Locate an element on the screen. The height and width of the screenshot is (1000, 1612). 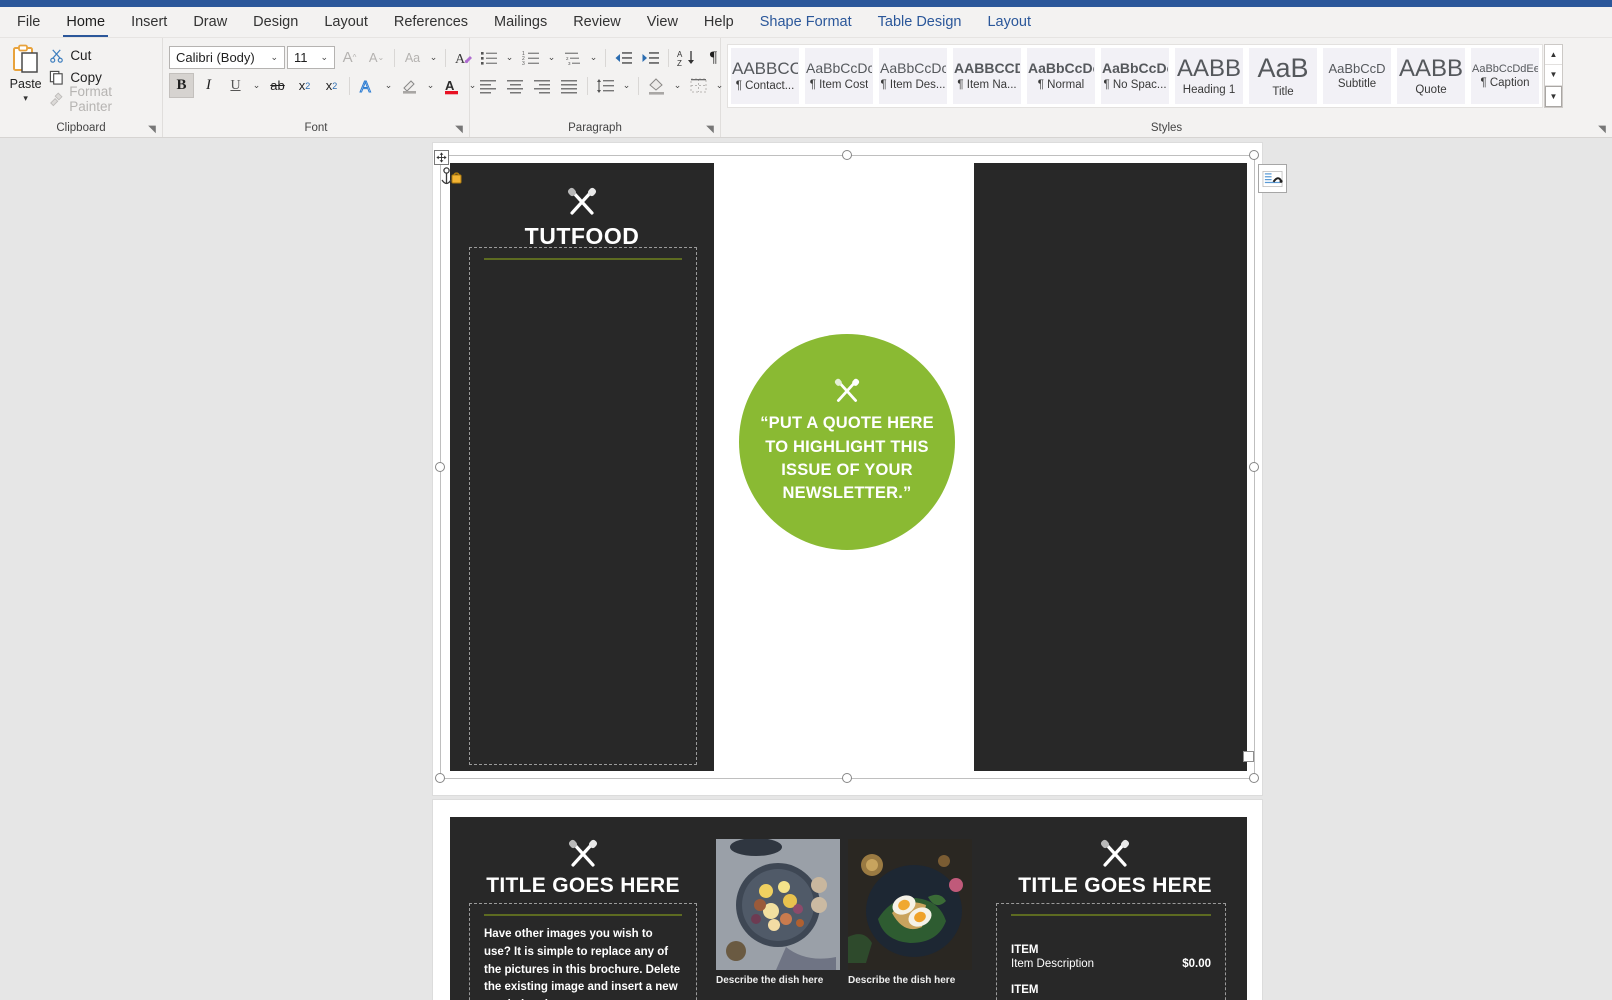
style-item-1: AaBbCcDc ¶ Item Cost is located at coordinates (839, 76).